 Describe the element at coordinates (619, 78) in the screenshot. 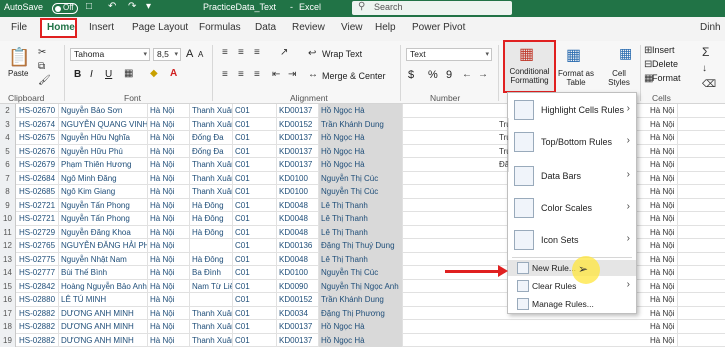

I see `cell-styles-button: Cell Styles` at that location.